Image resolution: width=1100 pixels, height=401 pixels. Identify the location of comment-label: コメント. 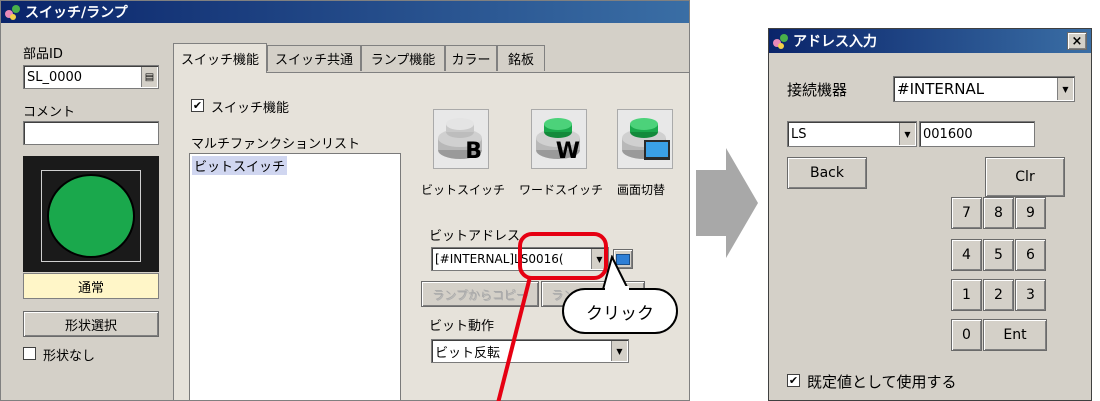
(49, 112).